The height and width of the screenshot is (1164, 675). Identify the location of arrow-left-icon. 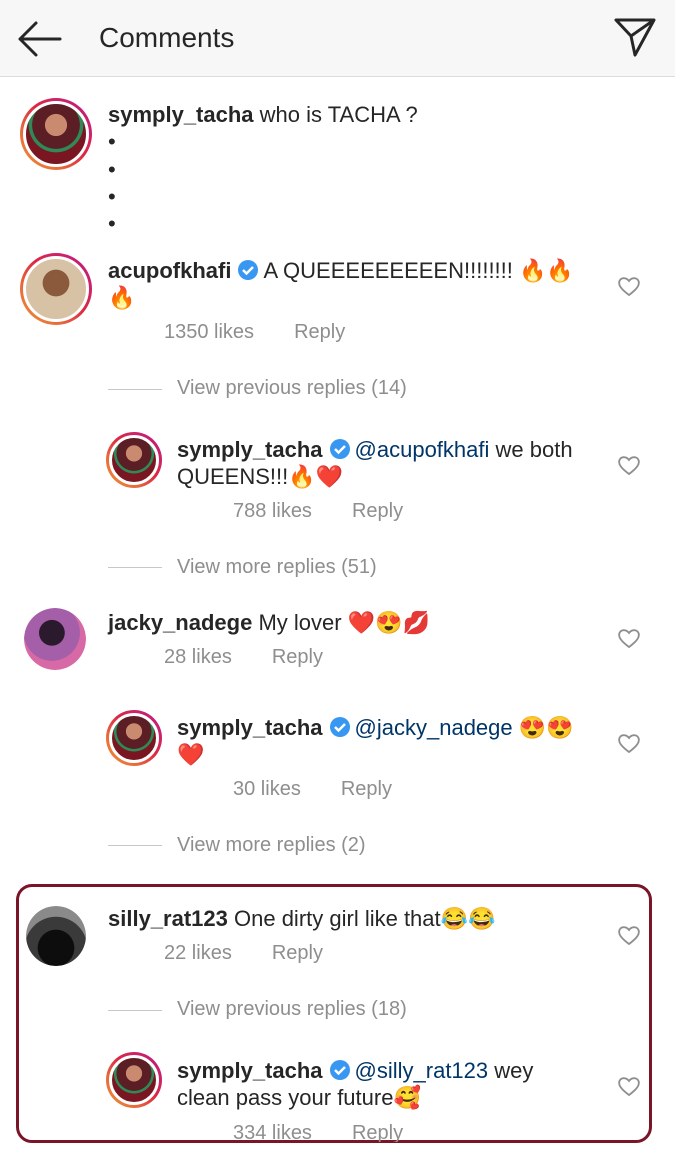
(39, 39).